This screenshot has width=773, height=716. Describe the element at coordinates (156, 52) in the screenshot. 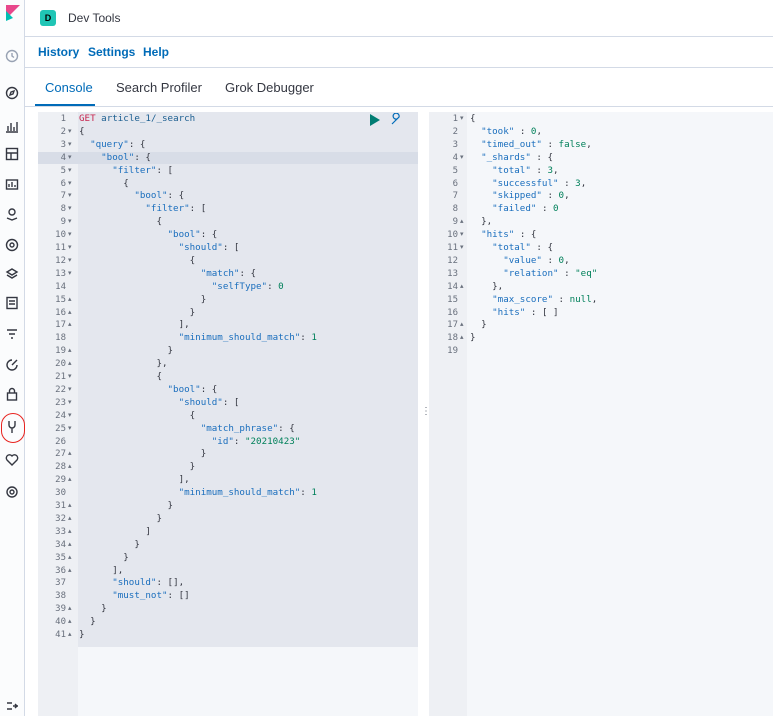

I see `help-link: Help` at that location.